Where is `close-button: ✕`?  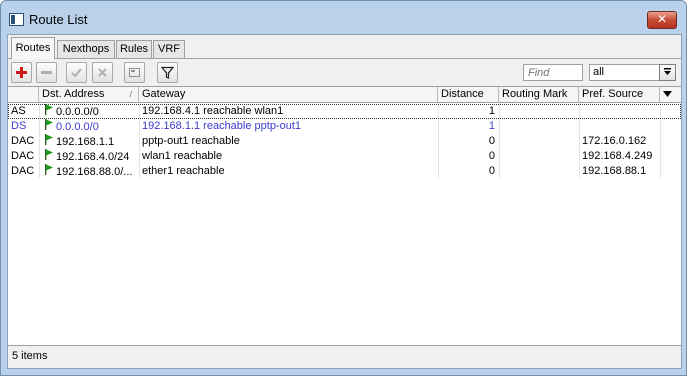 close-button: ✕ is located at coordinates (662, 20).